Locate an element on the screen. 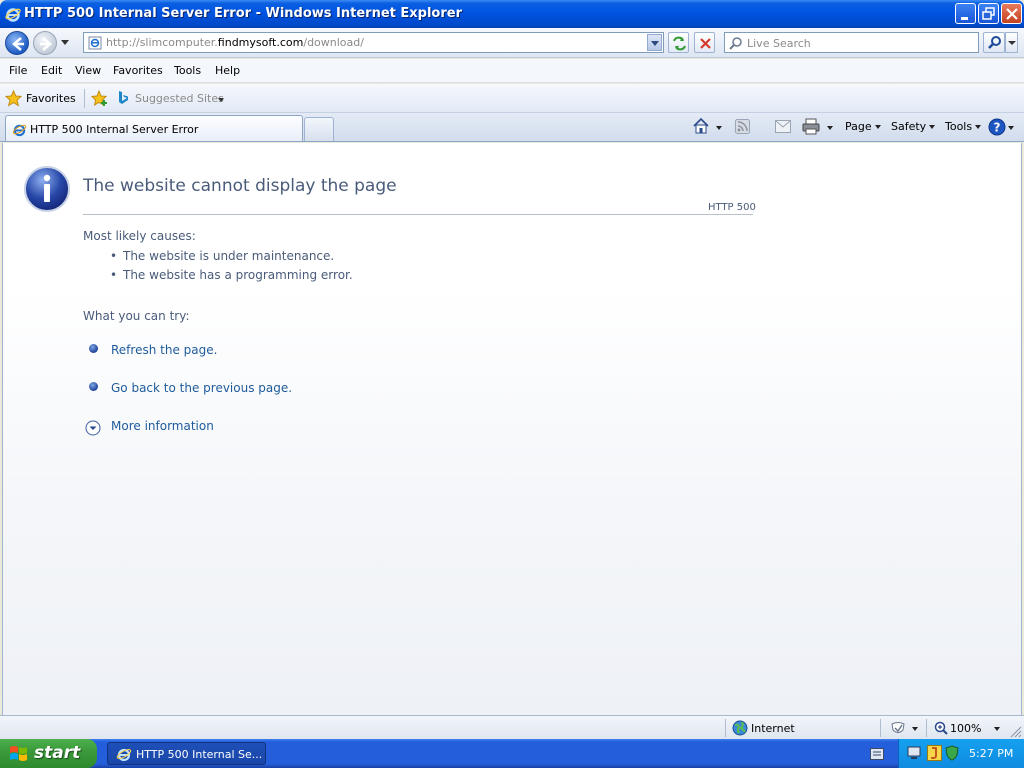 Image resolution: width=1024 pixels, height=768 pixels. start-button: start is located at coordinates (48, 753).